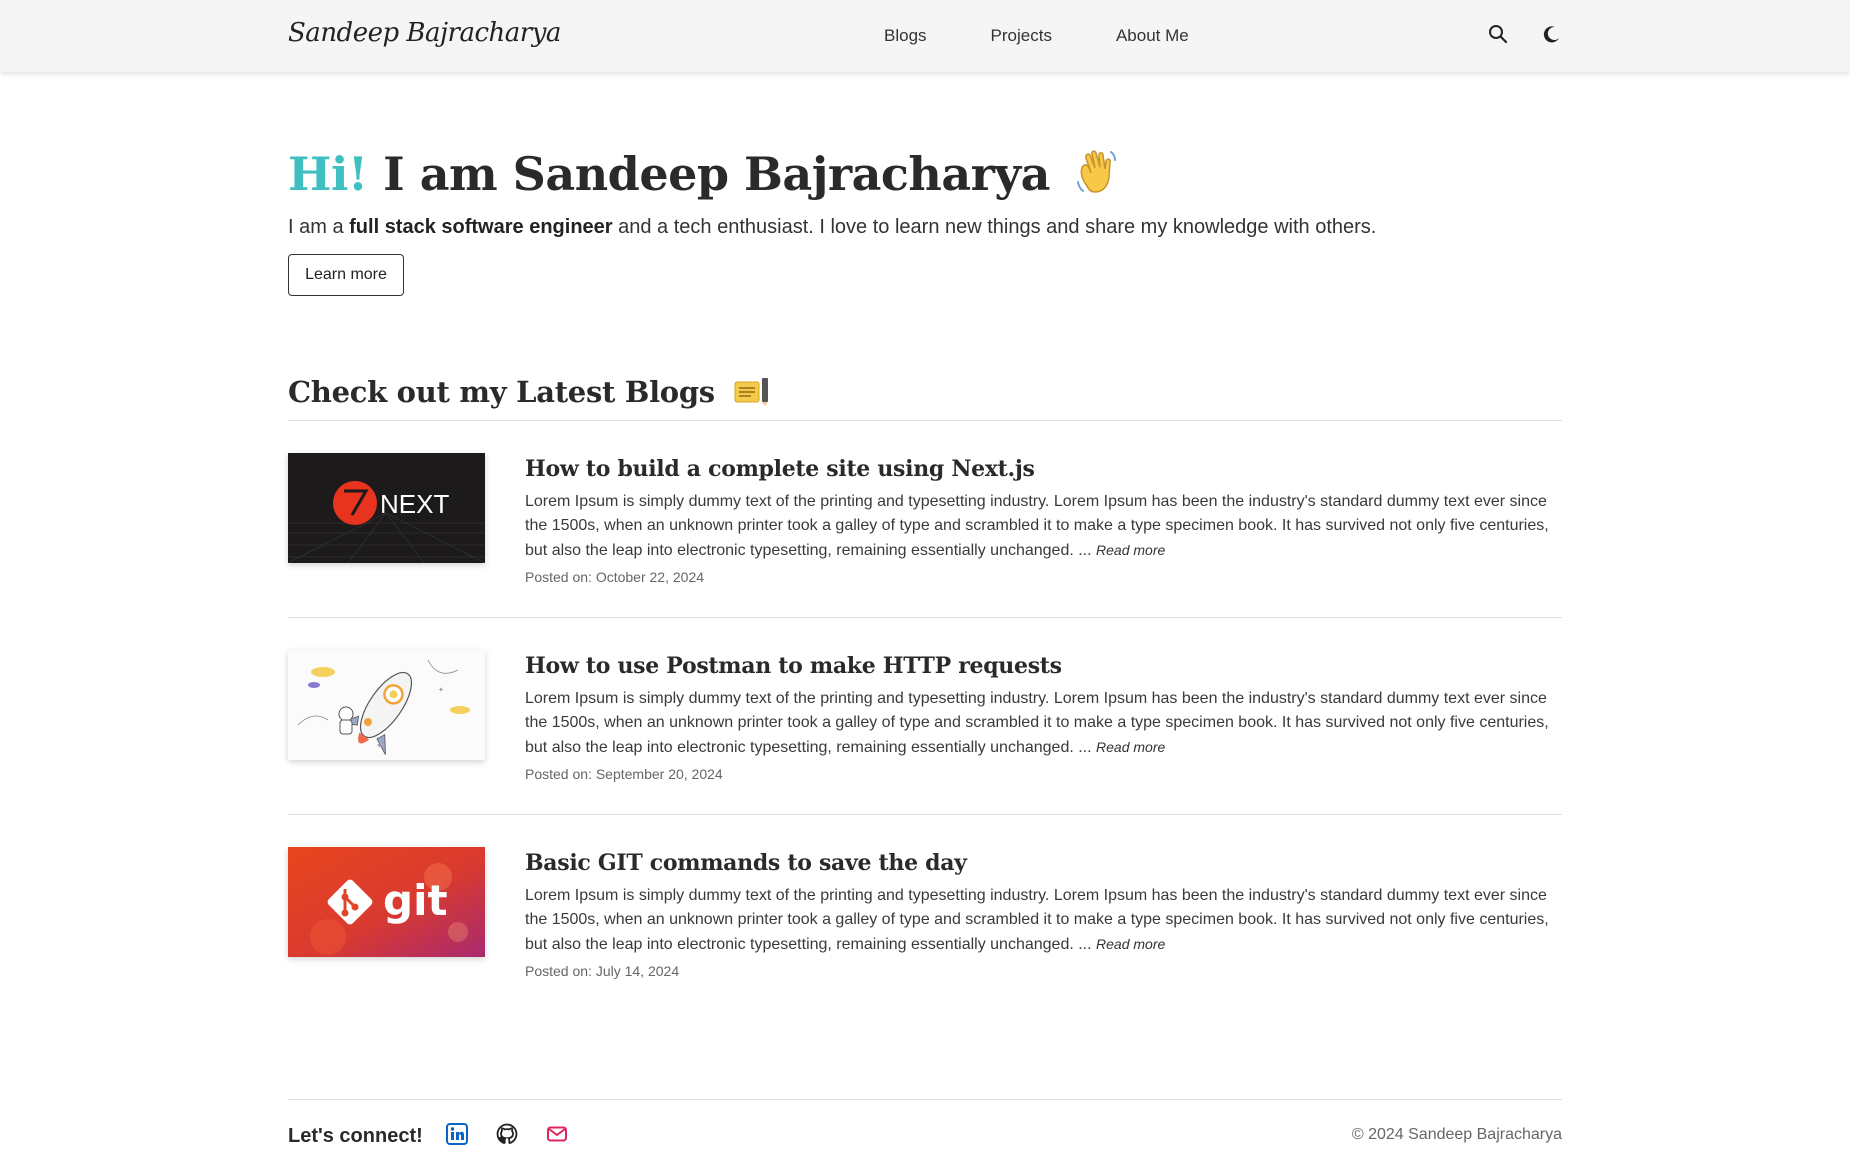 The height and width of the screenshot is (1171, 1850). What do you see at coordinates (1043, 863) in the screenshot?
I see `blog-post-title: Basic GIT commands to save the day` at bounding box center [1043, 863].